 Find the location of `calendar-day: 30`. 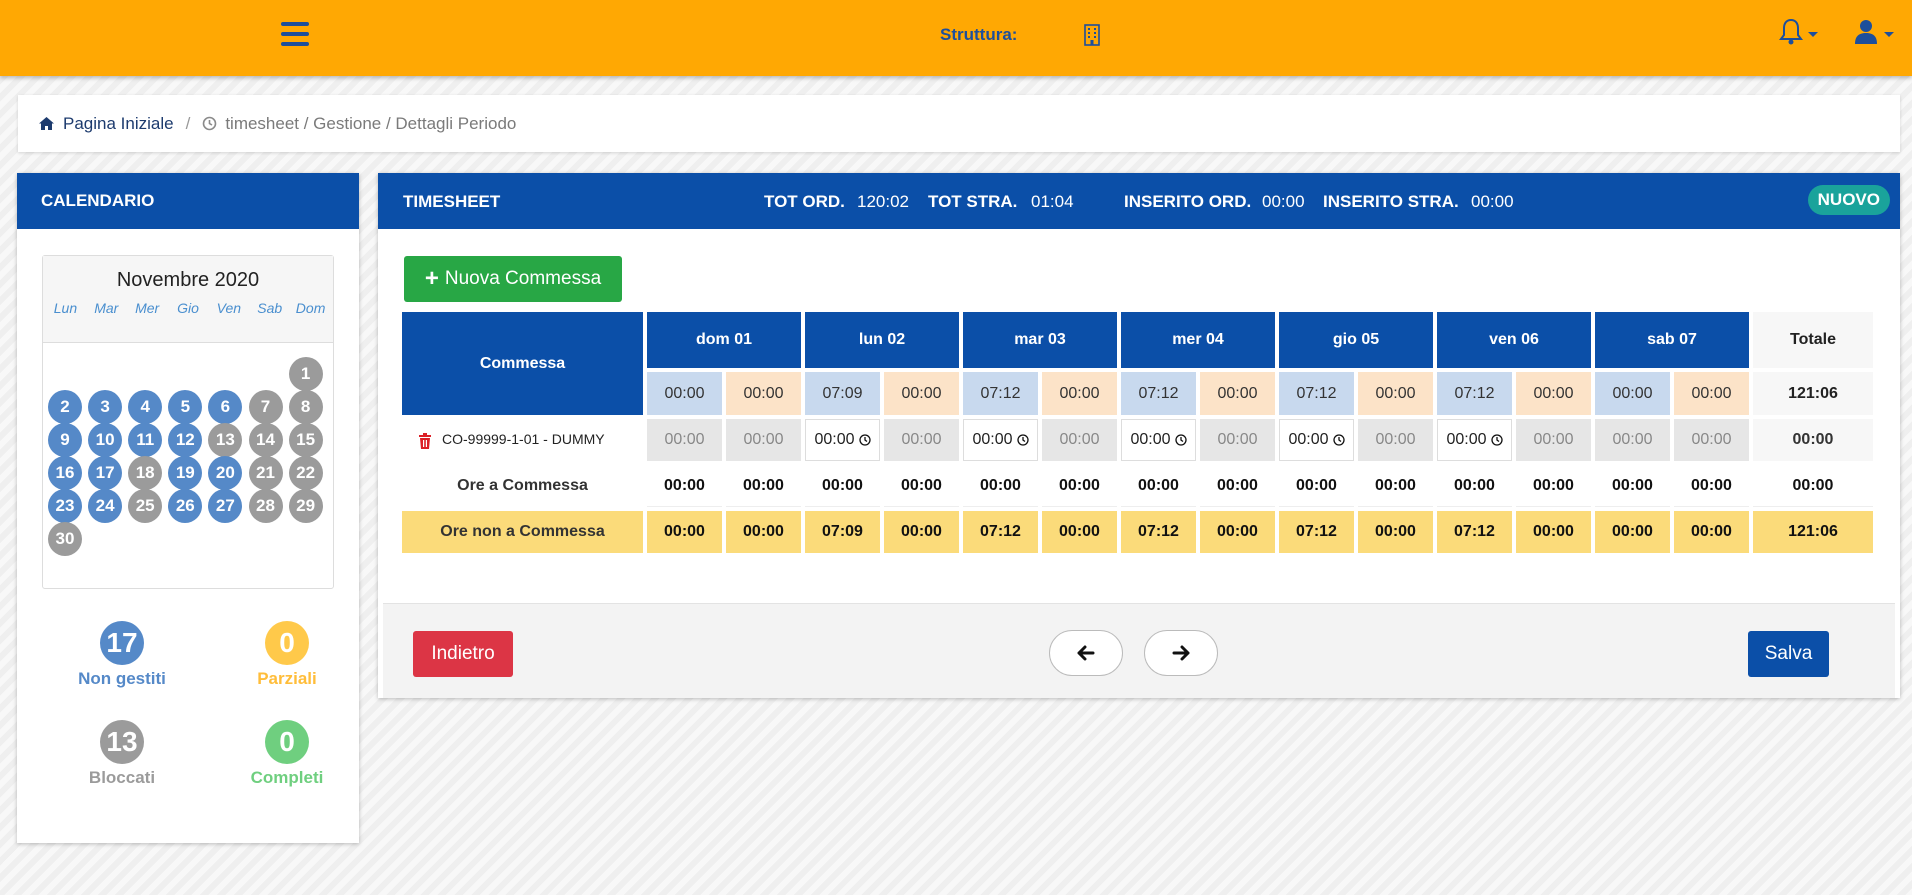

calendar-day: 30 is located at coordinates (65, 539).